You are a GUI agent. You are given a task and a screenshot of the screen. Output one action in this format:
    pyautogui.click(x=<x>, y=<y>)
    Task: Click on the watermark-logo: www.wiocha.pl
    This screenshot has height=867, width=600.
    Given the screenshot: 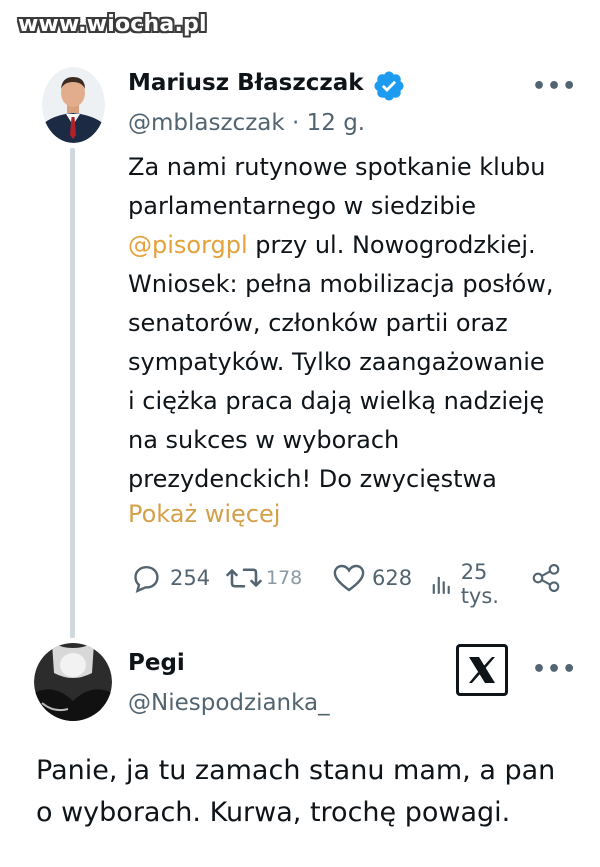 What is the action you would take?
    pyautogui.click(x=112, y=24)
    